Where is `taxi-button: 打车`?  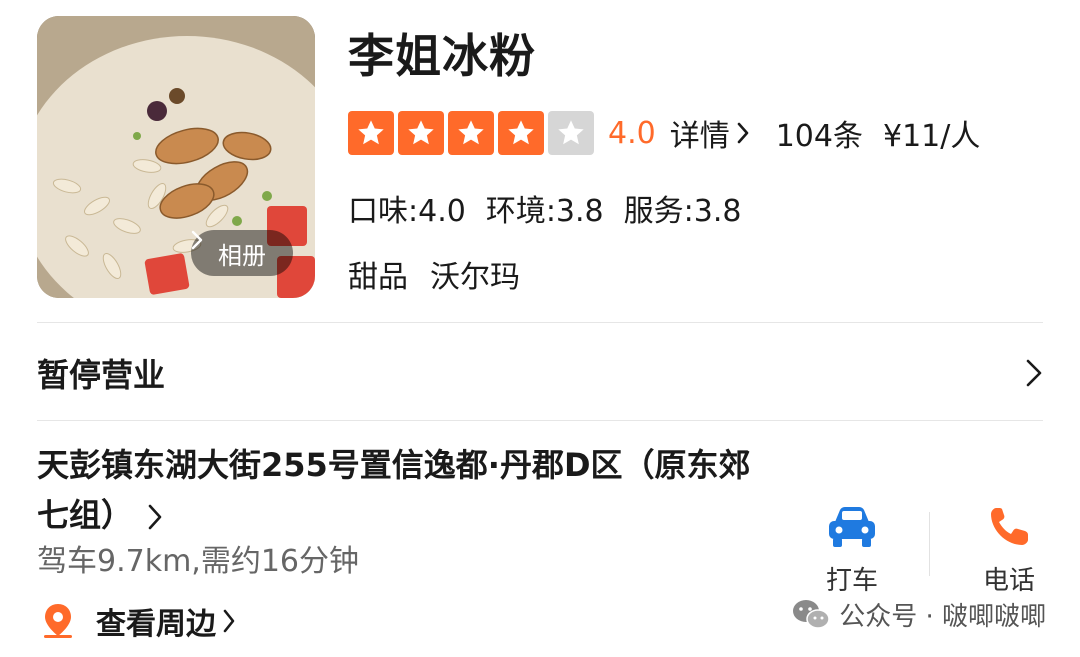 taxi-button: 打车 is located at coordinates (852, 550).